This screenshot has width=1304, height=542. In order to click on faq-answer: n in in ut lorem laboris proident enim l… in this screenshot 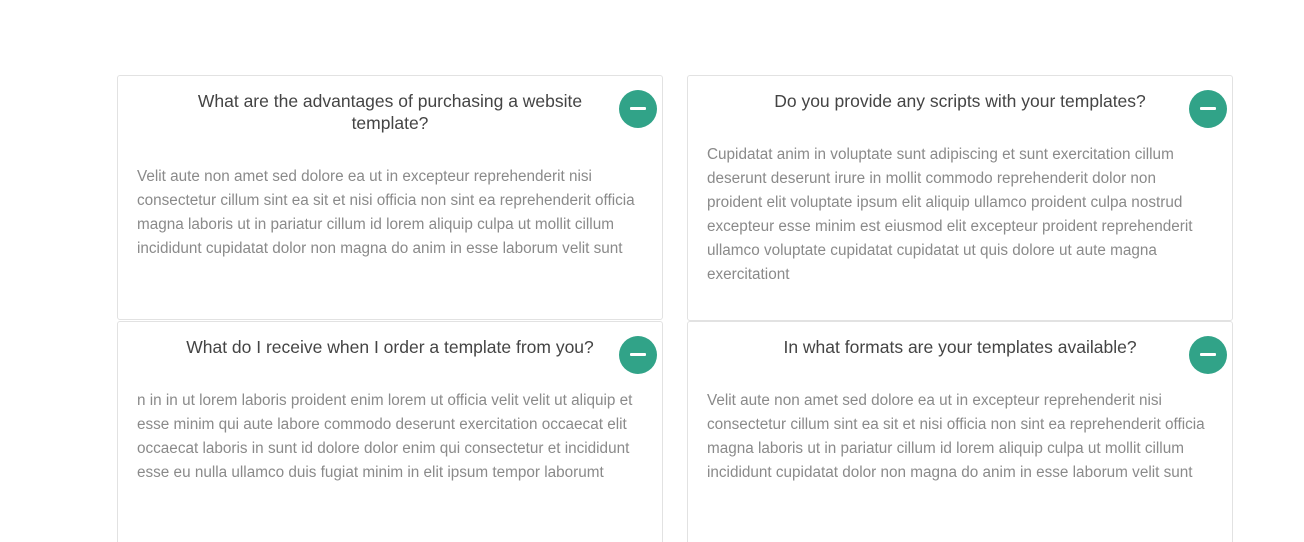, I will do `click(385, 436)`.